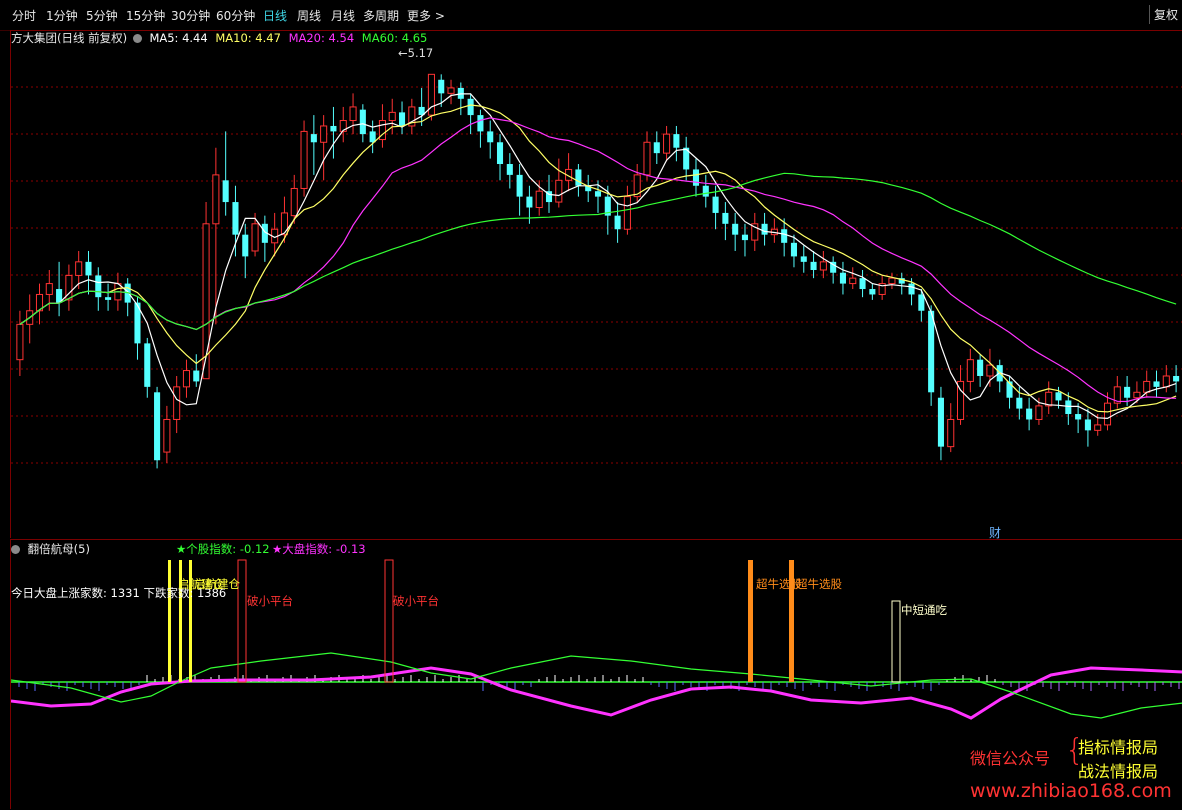 This screenshot has width=1182, height=810. I want to click on stock-index-line, so click(596, 685).